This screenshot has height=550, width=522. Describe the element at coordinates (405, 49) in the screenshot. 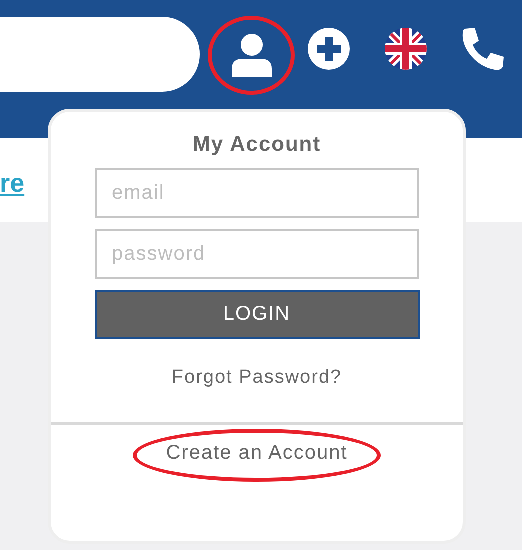

I see `flag-icon` at that location.